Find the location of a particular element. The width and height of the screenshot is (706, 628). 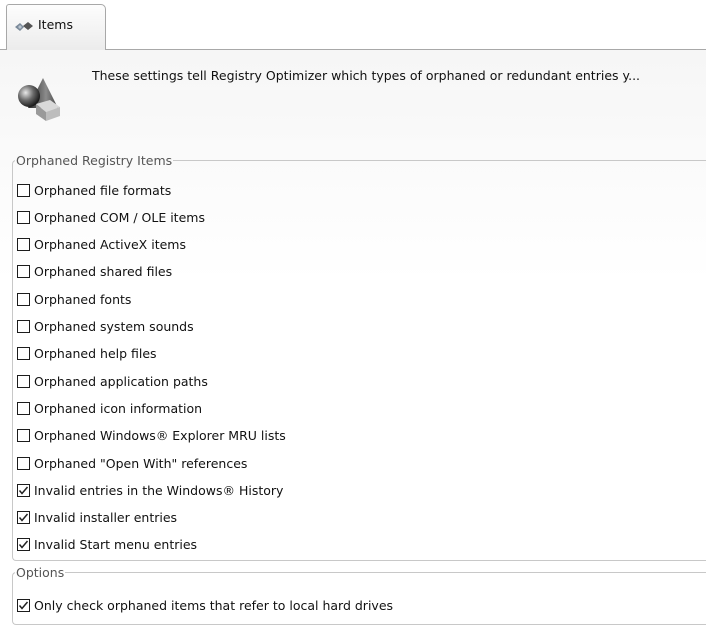

checkbox-label: Invalid entries in the Windows® History is located at coordinates (158, 490).